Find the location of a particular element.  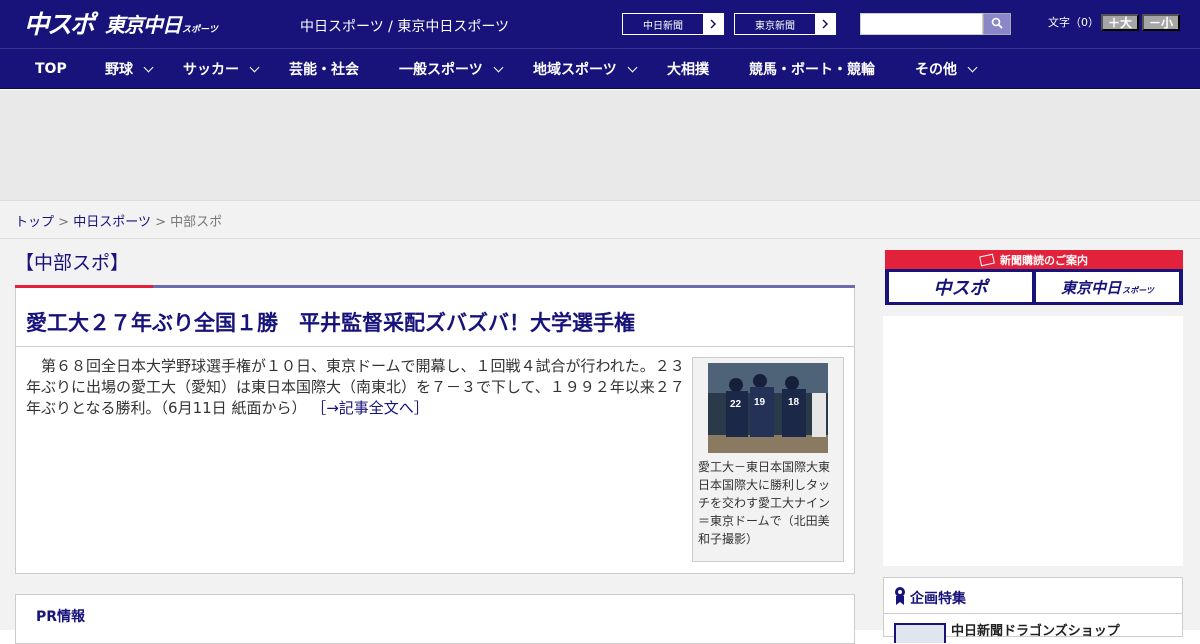

search-input is located at coordinates (921, 24).